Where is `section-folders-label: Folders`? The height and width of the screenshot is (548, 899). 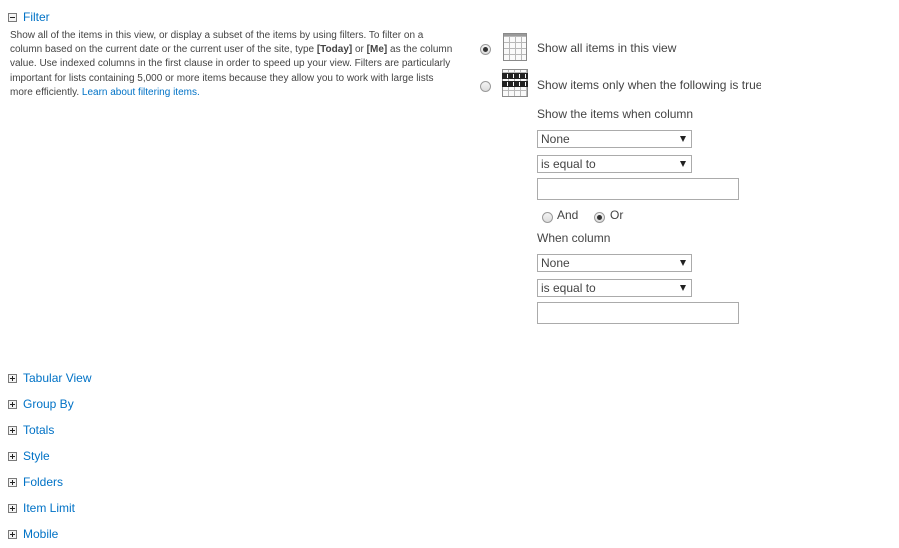
section-folders-label: Folders is located at coordinates (43, 482).